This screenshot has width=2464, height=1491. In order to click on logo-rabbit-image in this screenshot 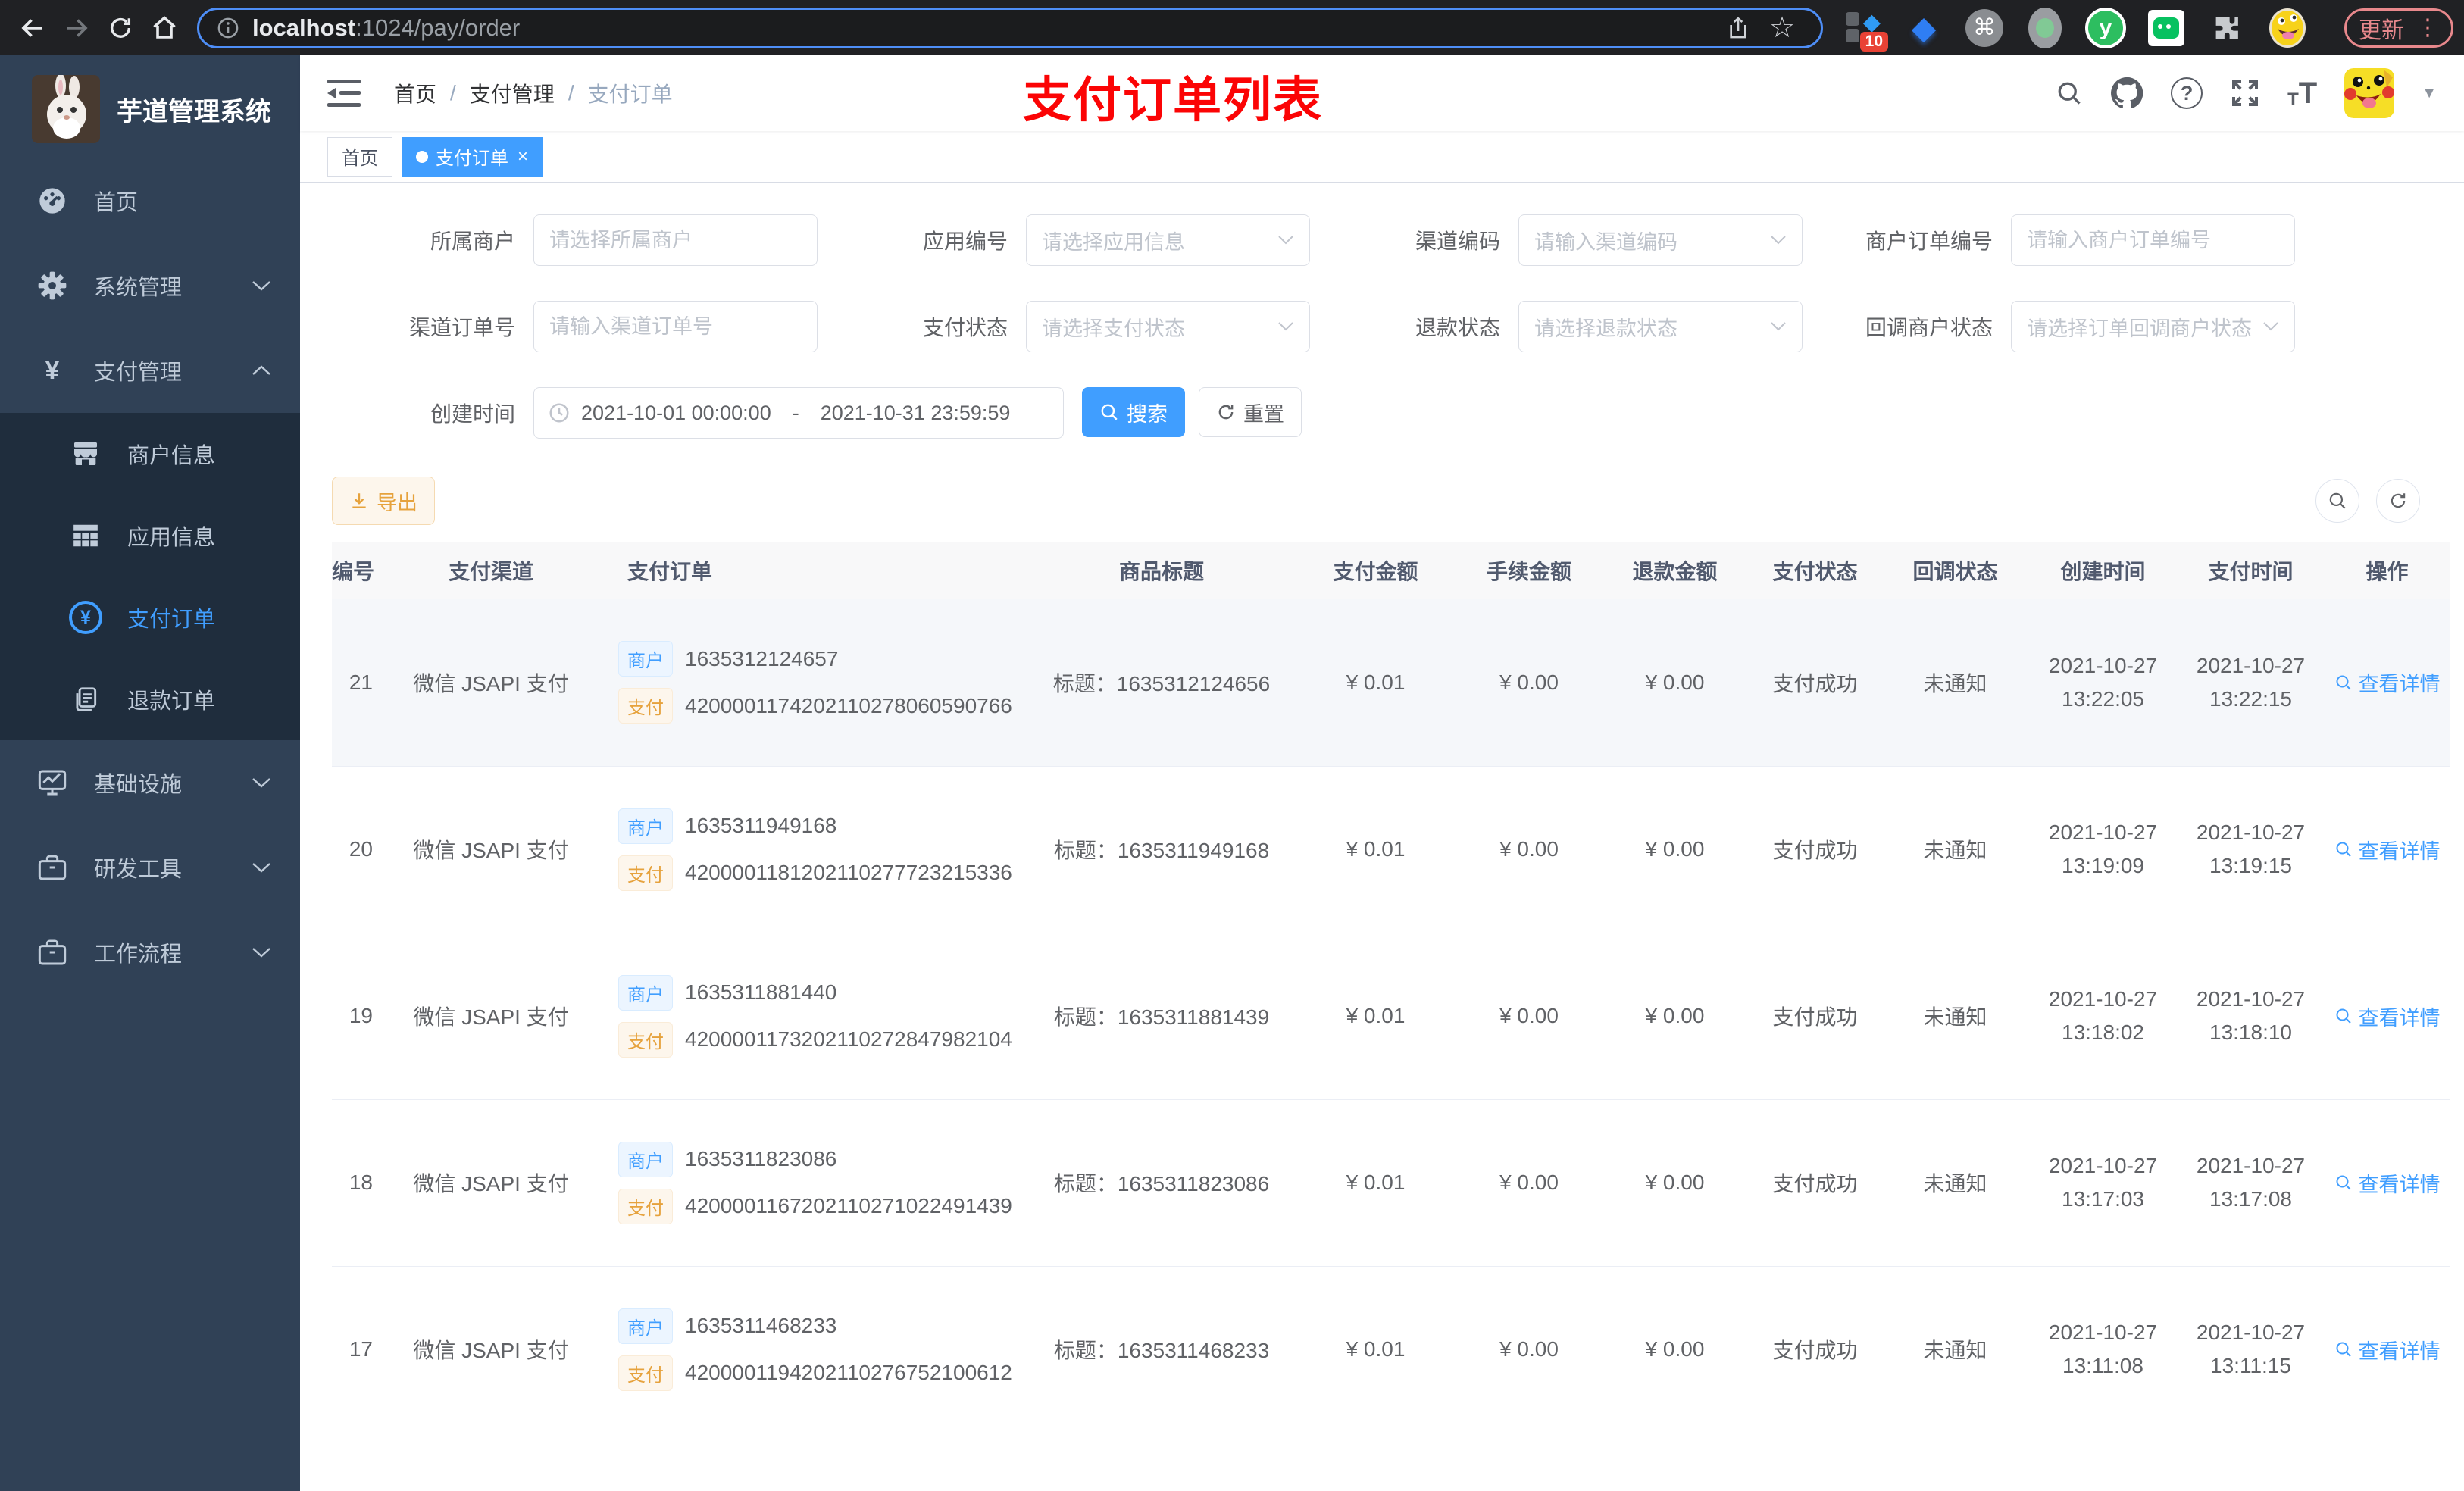, I will do `click(66, 109)`.